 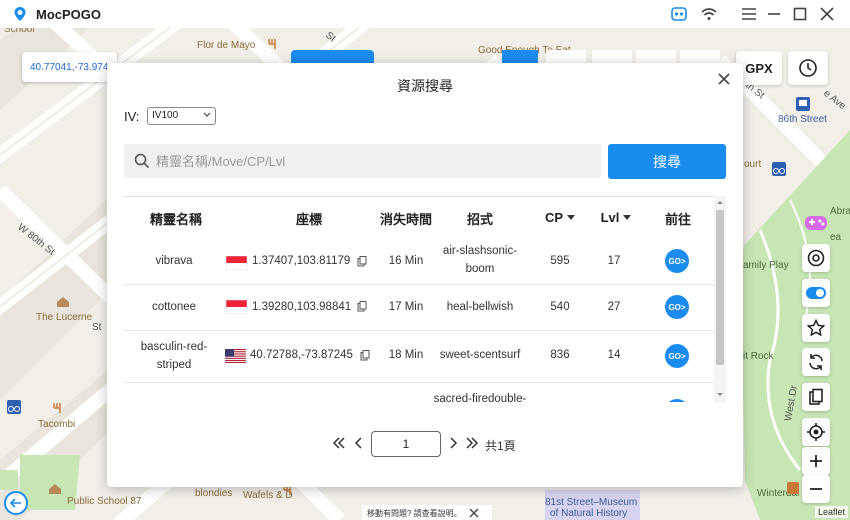 I want to click on search-button: 搜尋, so click(x=667, y=161).